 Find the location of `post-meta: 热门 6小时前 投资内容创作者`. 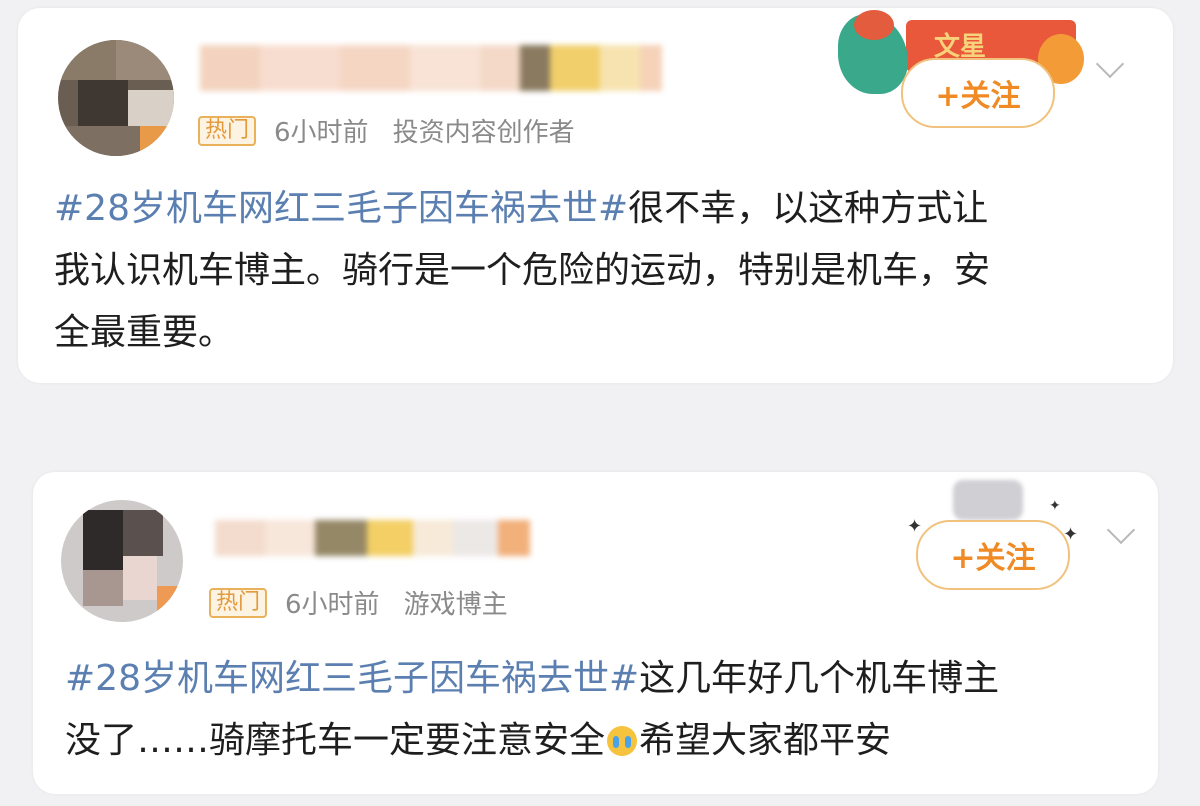

post-meta: 热门 6小时前 投资内容创作者 is located at coordinates (386, 130).